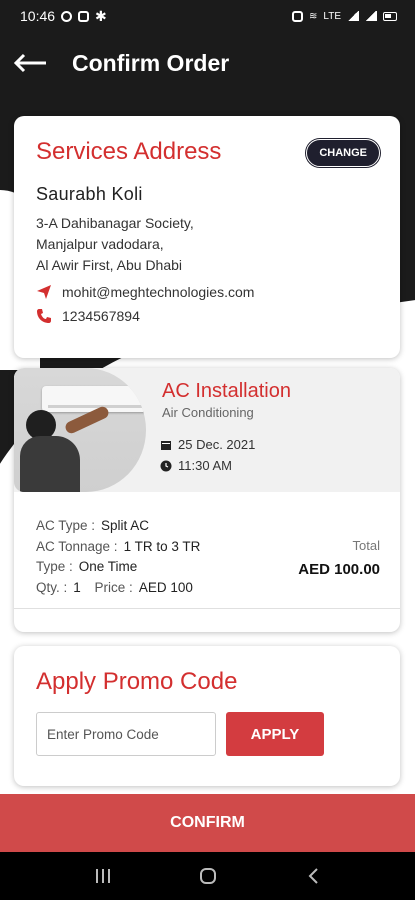  What do you see at coordinates (66, 525) in the screenshot?
I see `ac-type-label: AC Type :` at bounding box center [66, 525].